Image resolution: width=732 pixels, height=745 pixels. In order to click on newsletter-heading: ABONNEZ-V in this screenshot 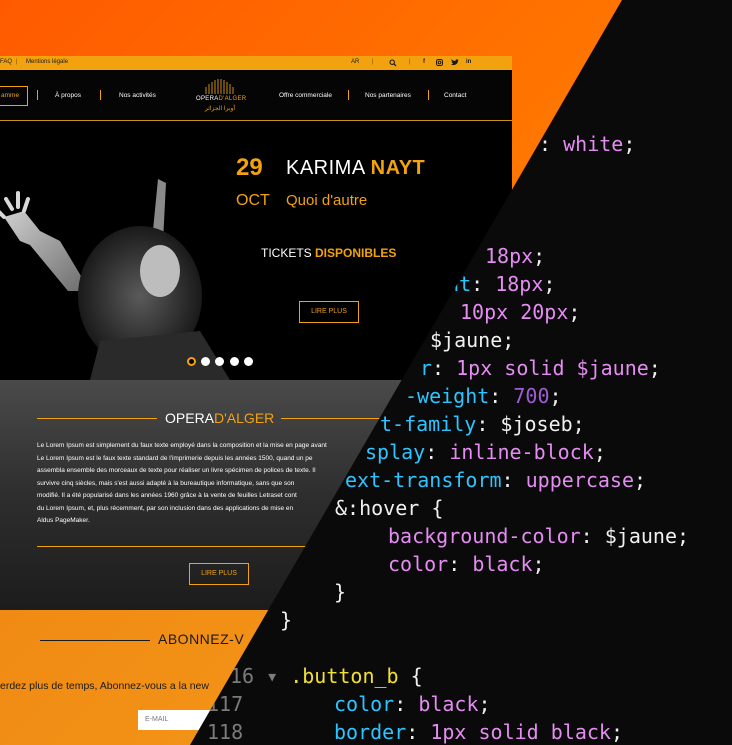, I will do `click(201, 639)`.